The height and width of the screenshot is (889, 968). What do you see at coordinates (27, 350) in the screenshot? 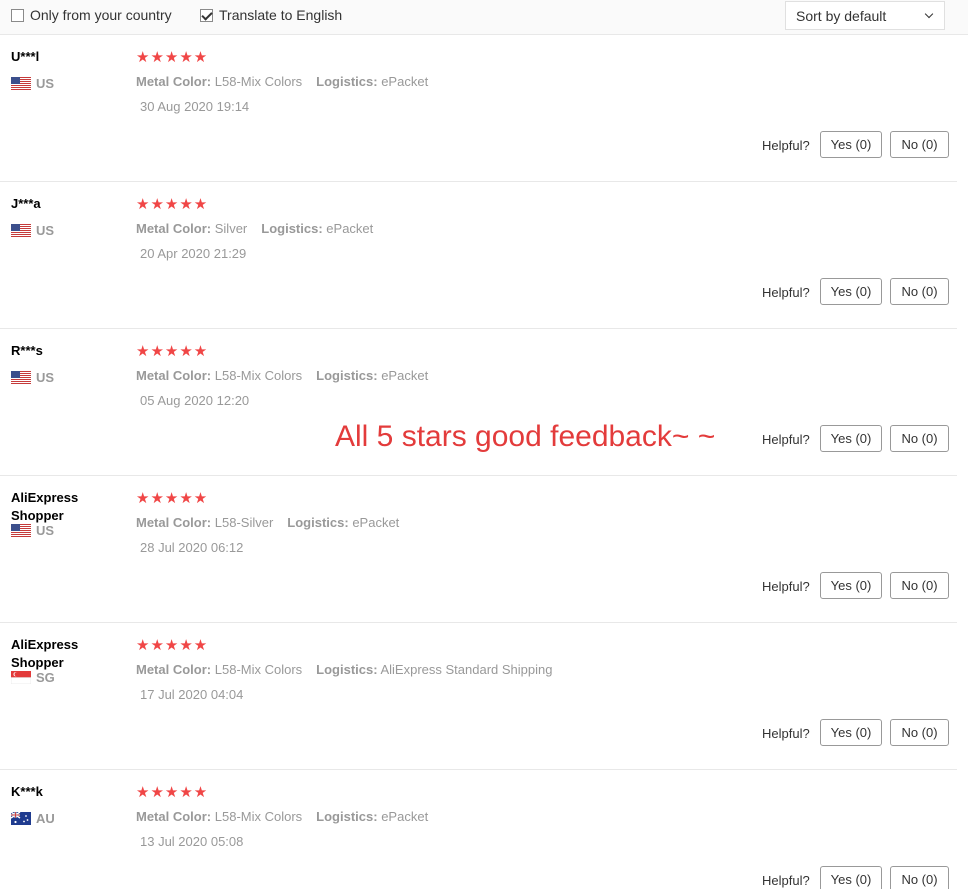
I see `reviewer-name-line1: R***s` at bounding box center [27, 350].